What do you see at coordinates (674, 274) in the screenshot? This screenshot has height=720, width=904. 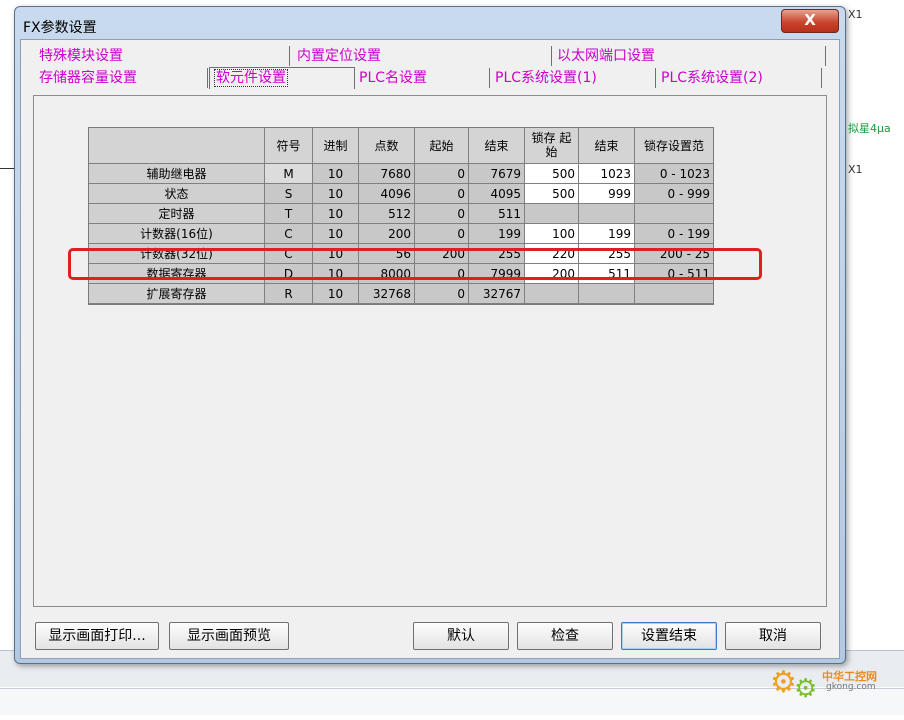 I see `latch-range-cell: 0 - 511` at bounding box center [674, 274].